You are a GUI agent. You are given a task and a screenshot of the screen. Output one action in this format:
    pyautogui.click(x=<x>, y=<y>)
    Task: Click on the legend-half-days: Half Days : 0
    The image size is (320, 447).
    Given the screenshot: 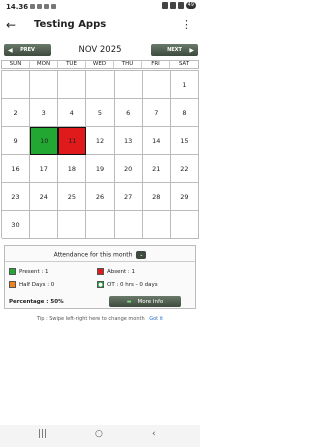 What is the action you would take?
    pyautogui.click(x=31, y=284)
    